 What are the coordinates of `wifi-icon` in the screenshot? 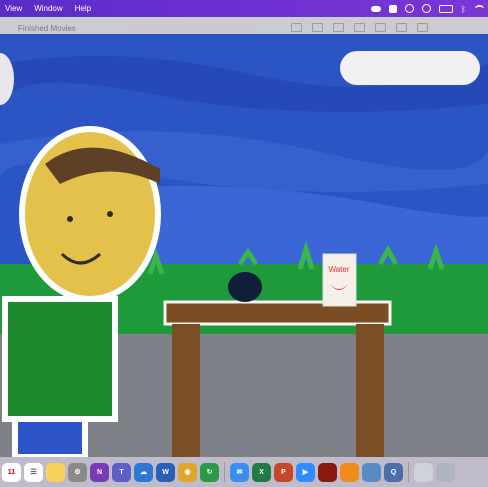 It's located at (479, 8).